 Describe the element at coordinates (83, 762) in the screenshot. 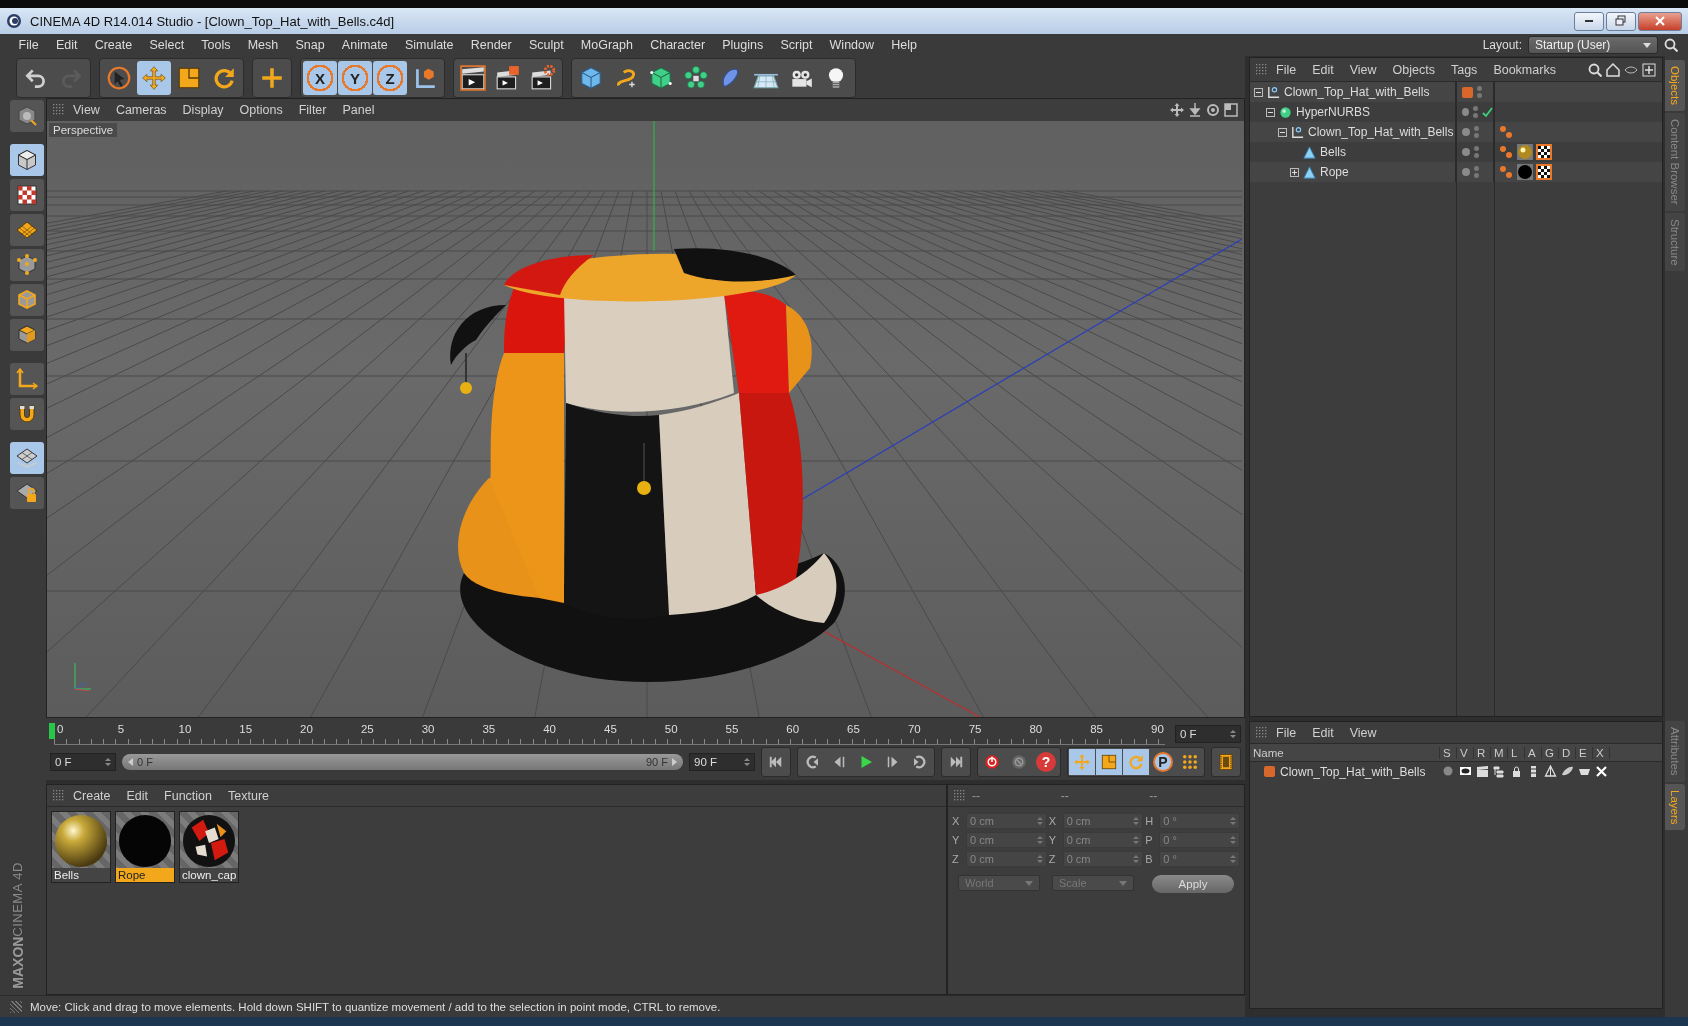

I see `start-frame-field: 0 F` at that location.